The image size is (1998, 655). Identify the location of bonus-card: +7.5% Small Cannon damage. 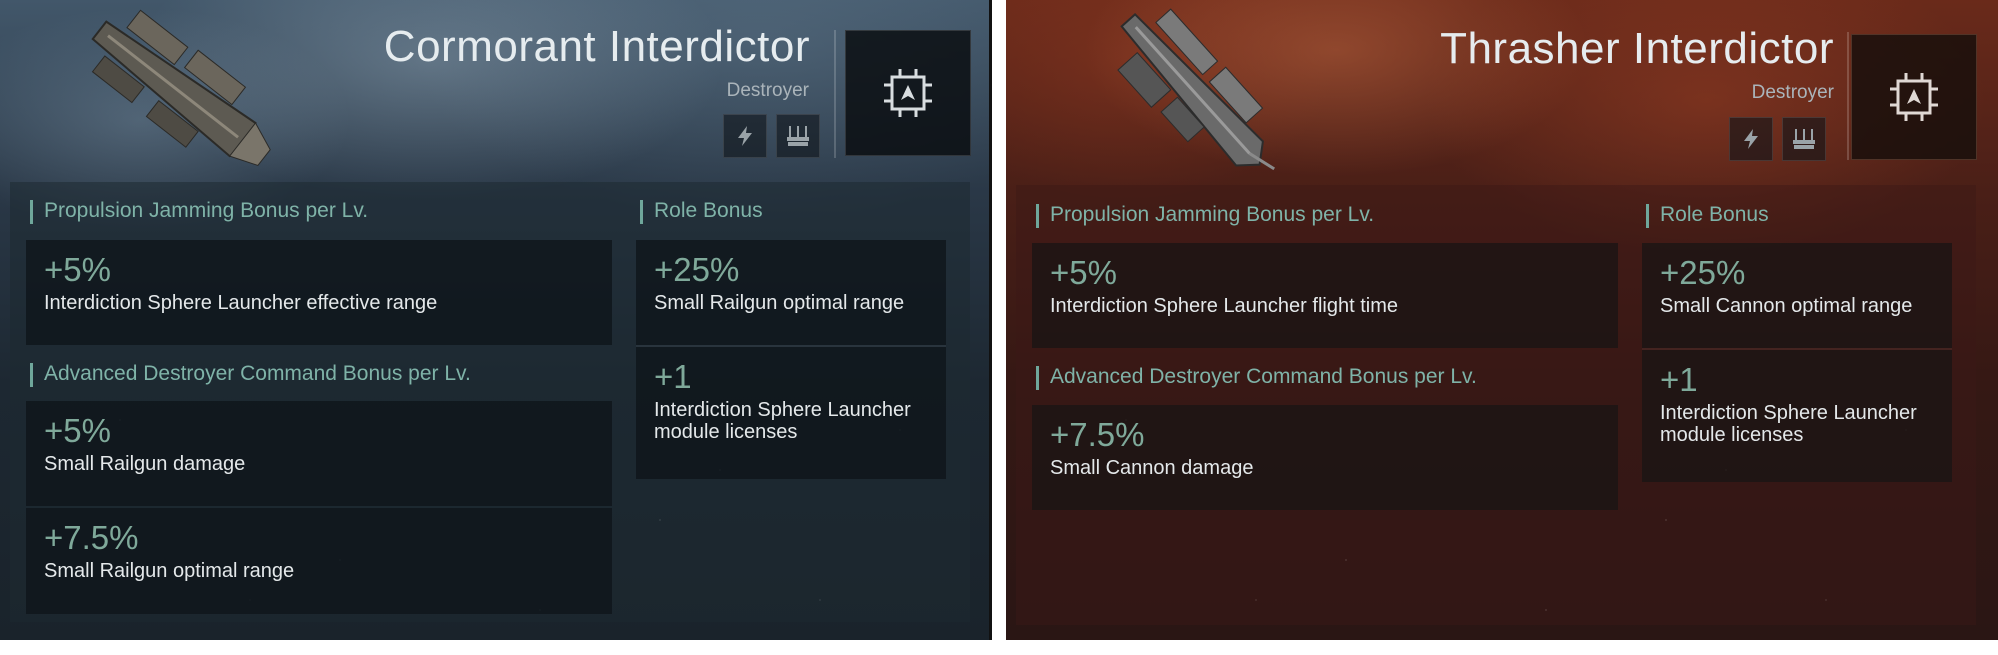
(1325, 457).